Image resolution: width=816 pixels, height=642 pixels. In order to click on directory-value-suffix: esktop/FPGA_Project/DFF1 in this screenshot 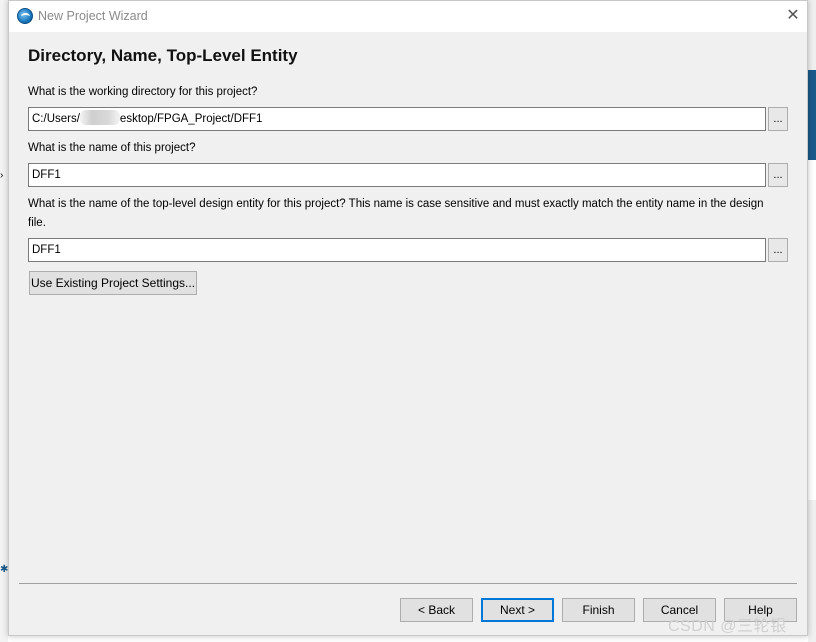, I will do `click(191, 119)`.